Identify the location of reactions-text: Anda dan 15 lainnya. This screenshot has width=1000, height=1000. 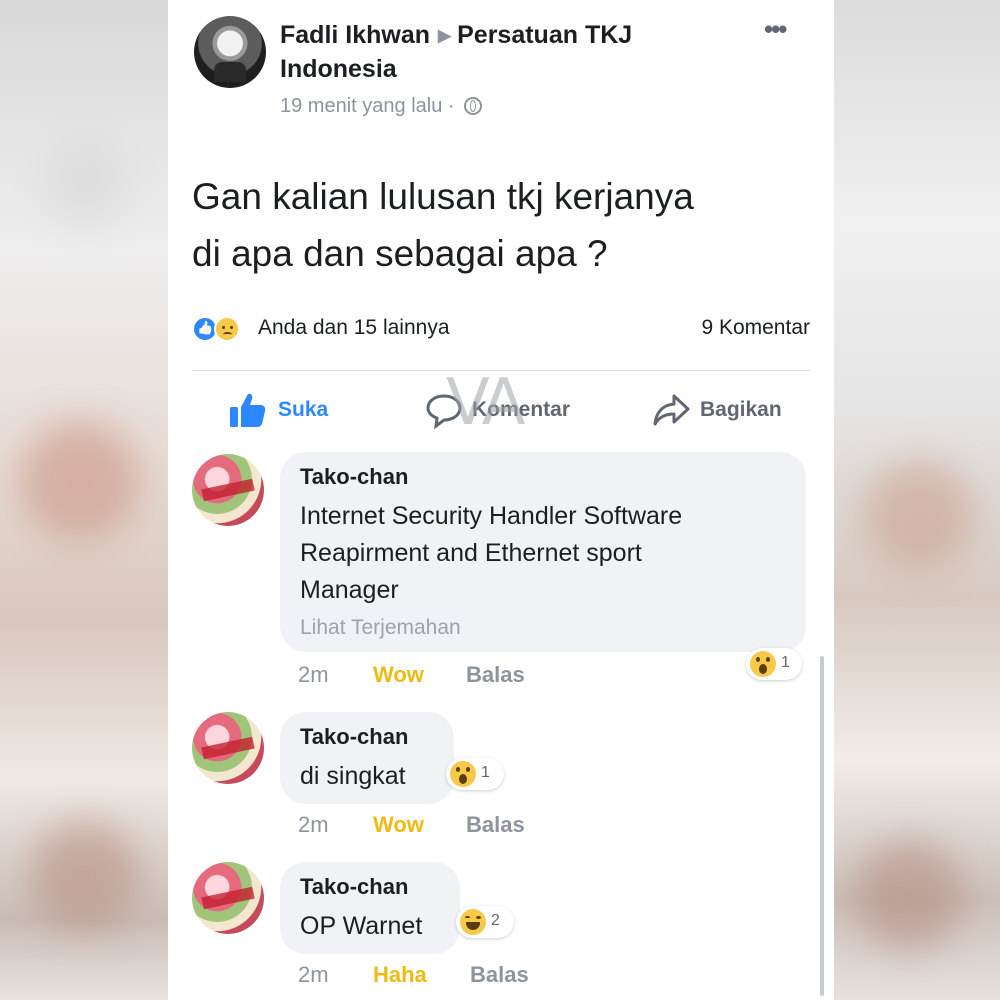
(354, 328).